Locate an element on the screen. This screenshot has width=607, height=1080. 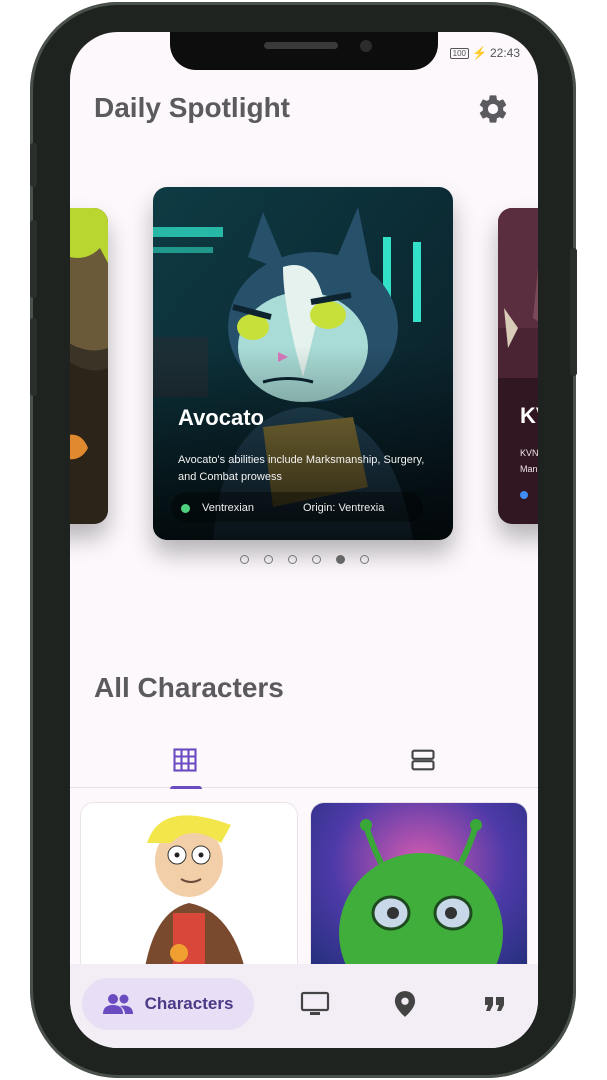
nav-item-characters: Characters is located at coordinates (168, 1004).